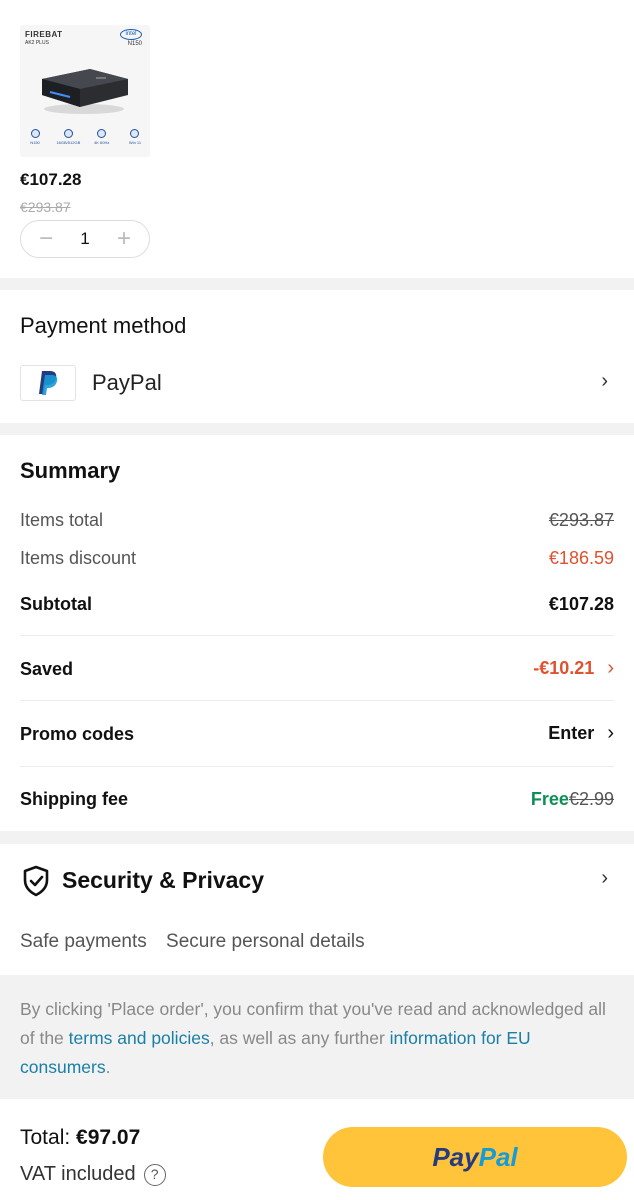 The height and width of the screenshot is (1200, 634). What do you see at coordinates (108, 1067) in the screenshot?
I see `notice-text: .` at bounding box center [108, 1067].